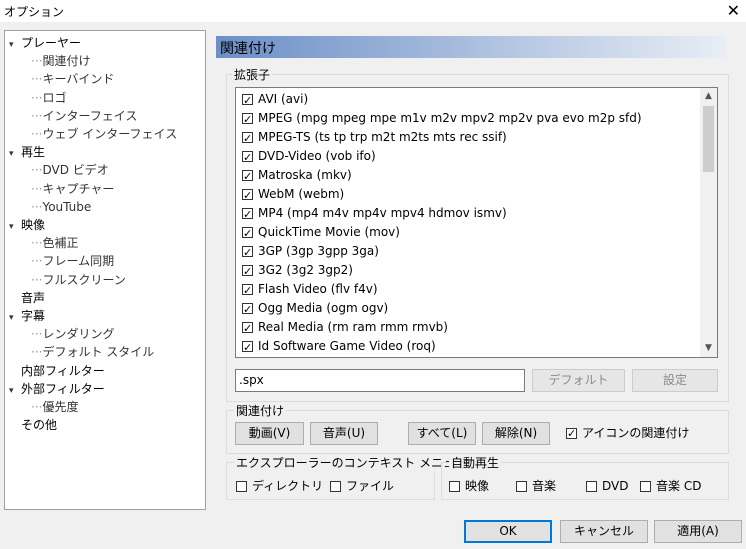 The width and height of the screenshot is (746, 549). What do you see at coordinates (339, 347) in the screenshot?
I see `extension-item: Id Software Game Video (roq)` at bounding box center [339, 347].